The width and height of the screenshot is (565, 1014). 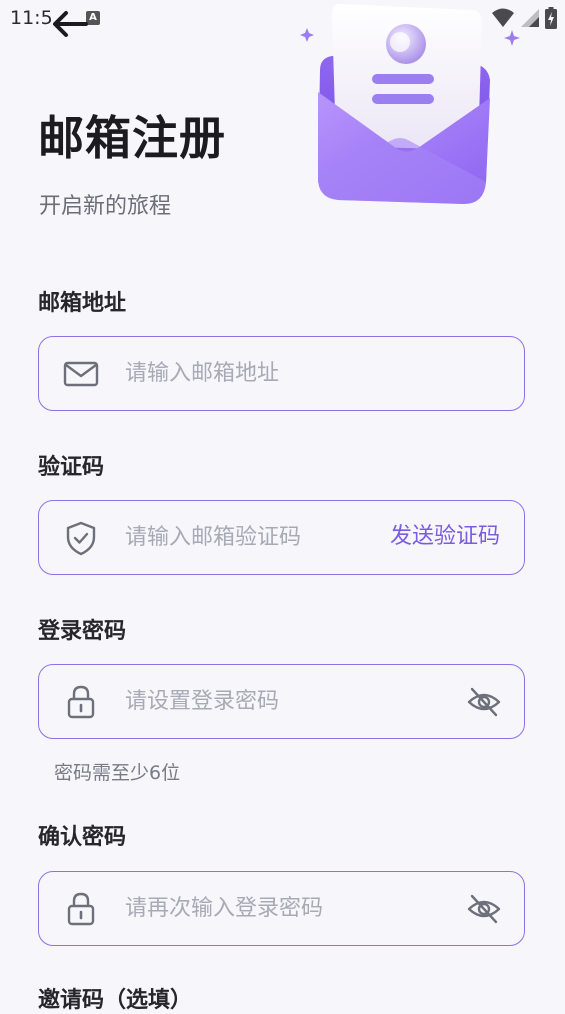 I want to click on status-time: 11:5, so click(x=31, y=18).